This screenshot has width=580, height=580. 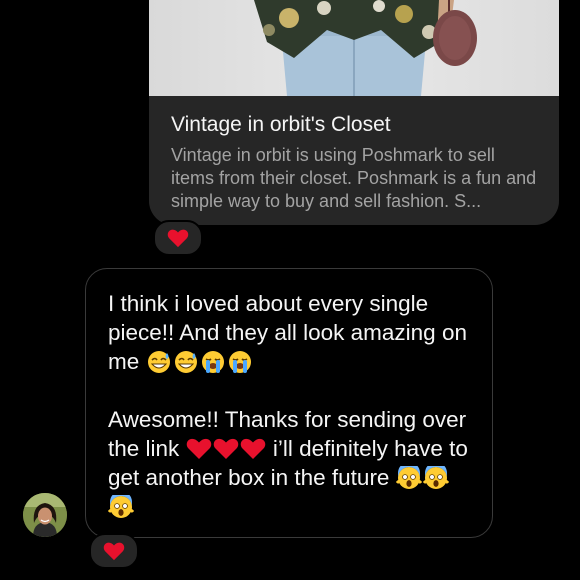 I want to click on preview-image, so click(x=354, y=48).